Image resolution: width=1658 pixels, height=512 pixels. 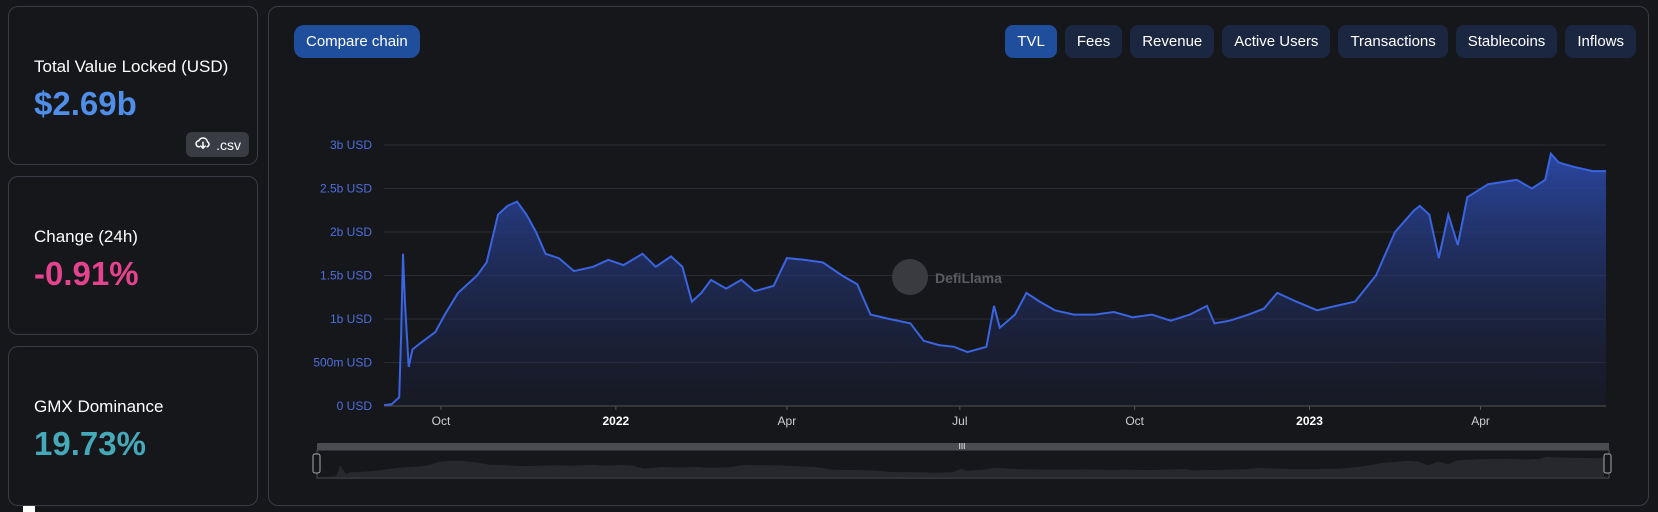 I want to click on slider-left-handle, so click(x=316, y=463).